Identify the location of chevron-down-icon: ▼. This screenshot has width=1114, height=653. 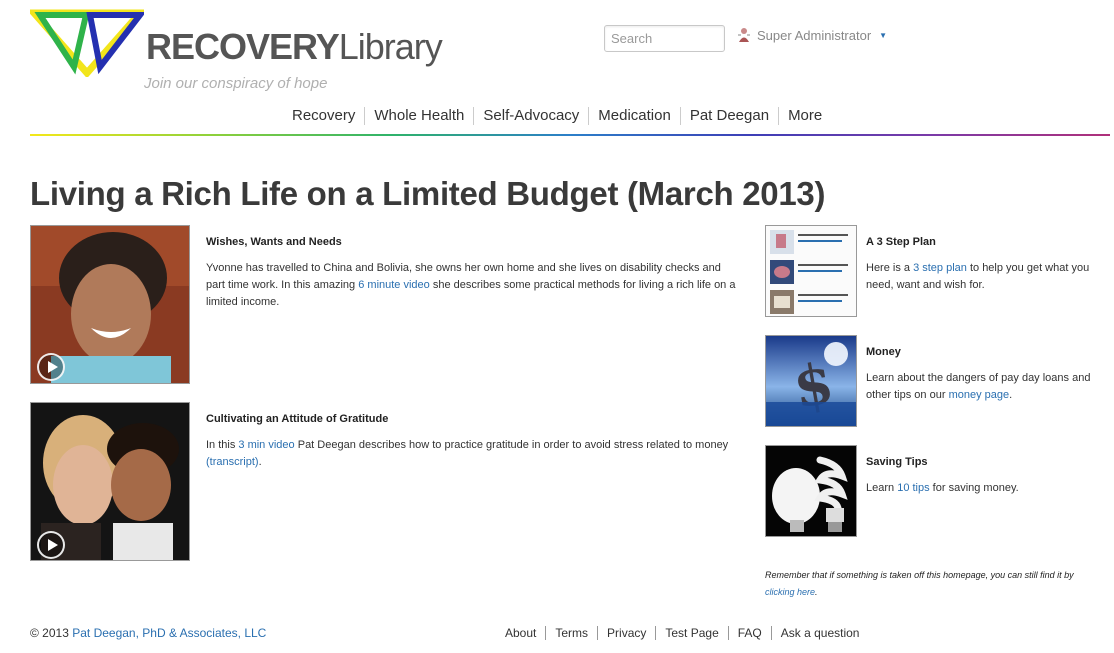
(883, 35).